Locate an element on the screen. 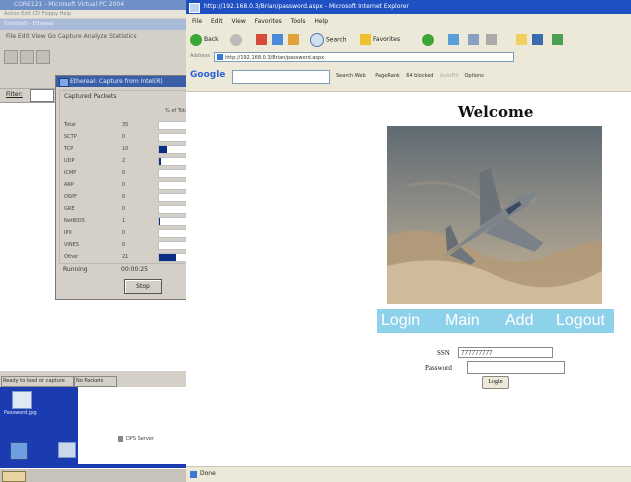  autofill-button: AutoFill is located at coordinates (449, 76).